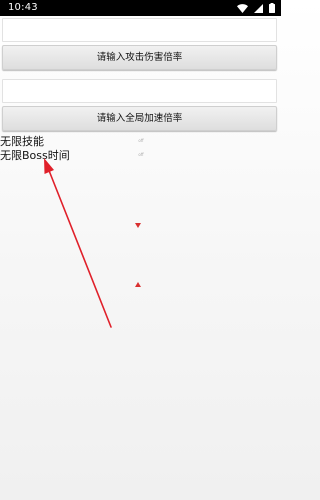 This screenshot has width=320, height=500. I want to click on speed-multiplier-button: 请输入全局加速倍率, so click(139, 118).